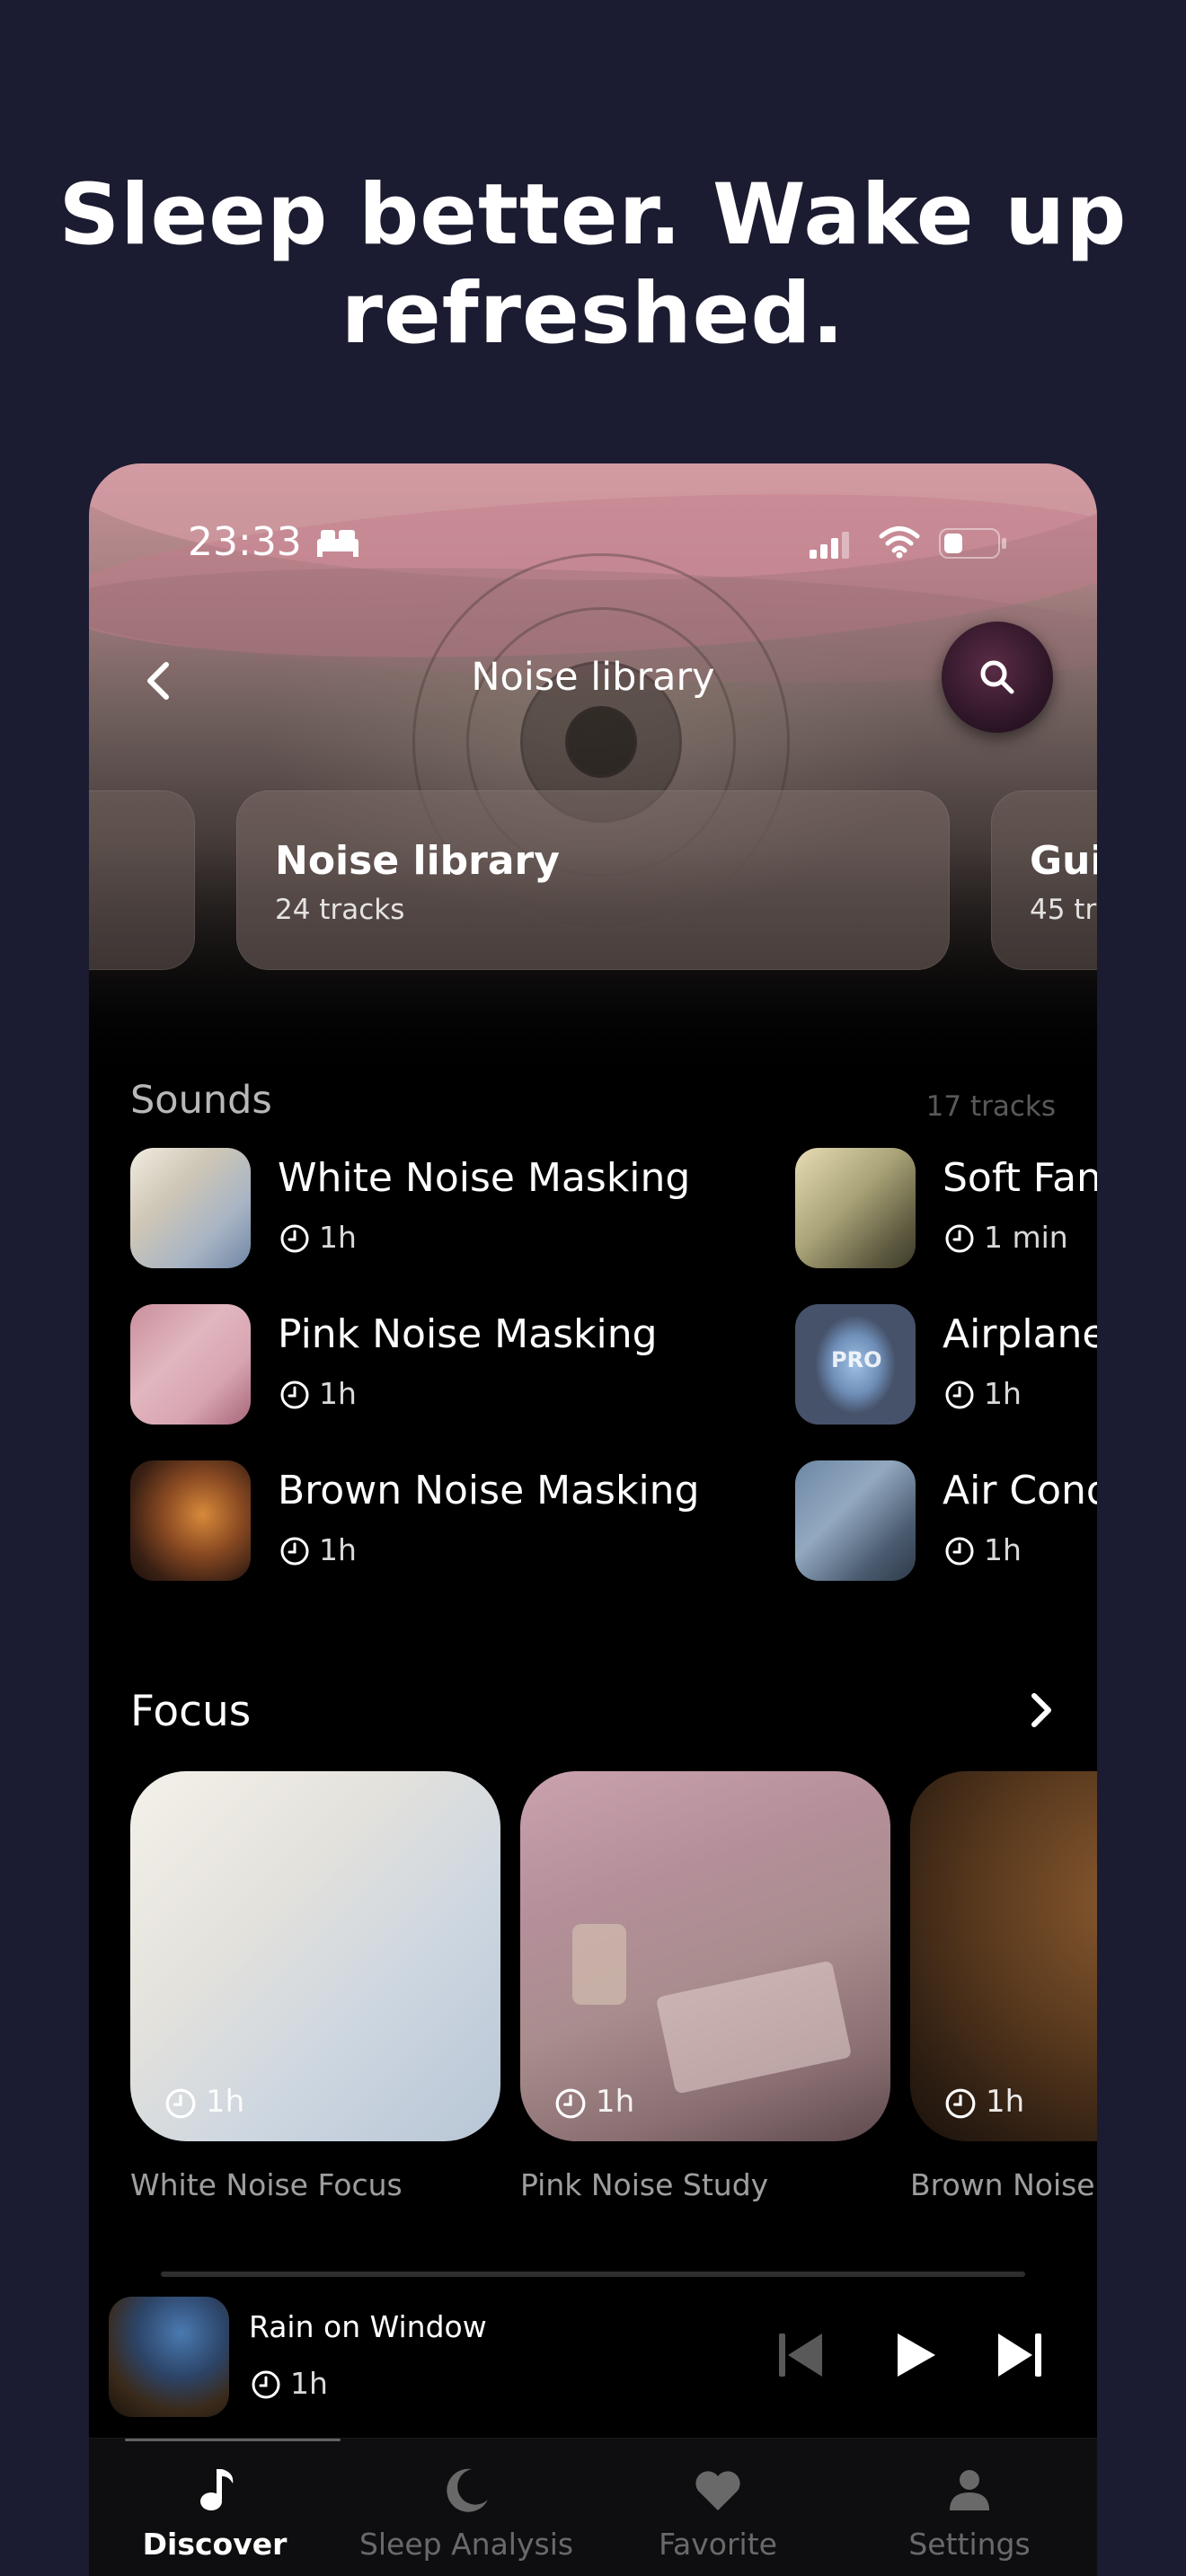 The image size is (1186, 2576). I want to click on previous-track-icon, so click(800, 2355).